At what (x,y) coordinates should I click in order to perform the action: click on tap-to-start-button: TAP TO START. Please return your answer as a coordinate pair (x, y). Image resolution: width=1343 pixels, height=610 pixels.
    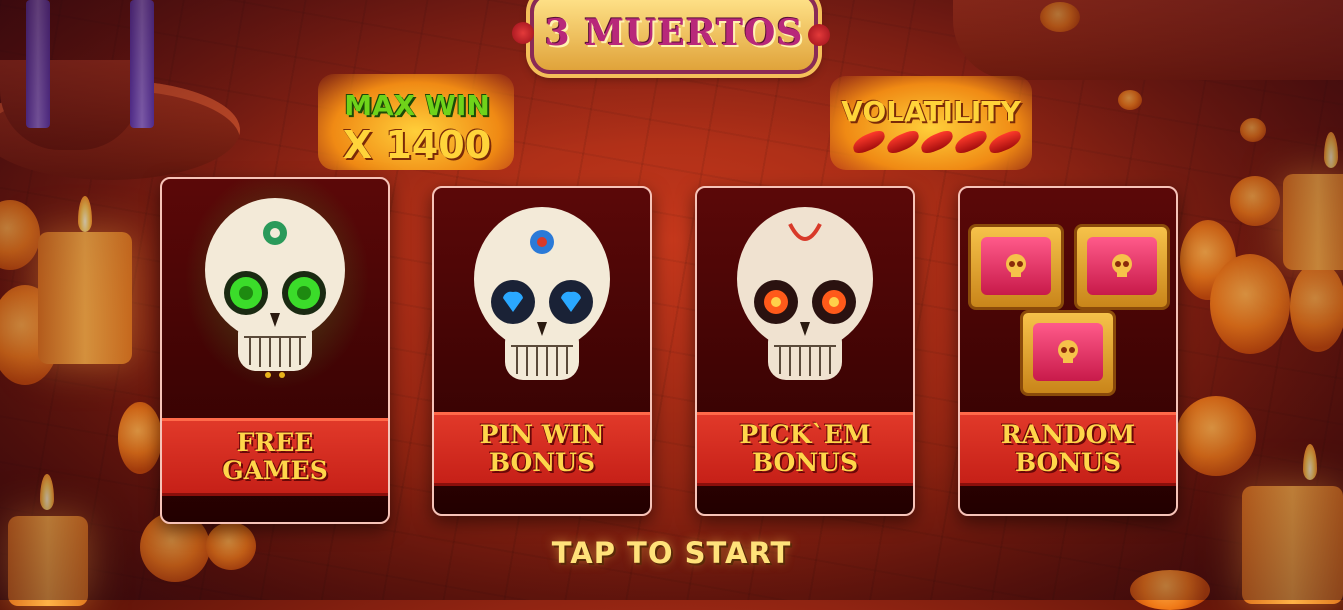
    Looking at the image, I should click on (671, 553).